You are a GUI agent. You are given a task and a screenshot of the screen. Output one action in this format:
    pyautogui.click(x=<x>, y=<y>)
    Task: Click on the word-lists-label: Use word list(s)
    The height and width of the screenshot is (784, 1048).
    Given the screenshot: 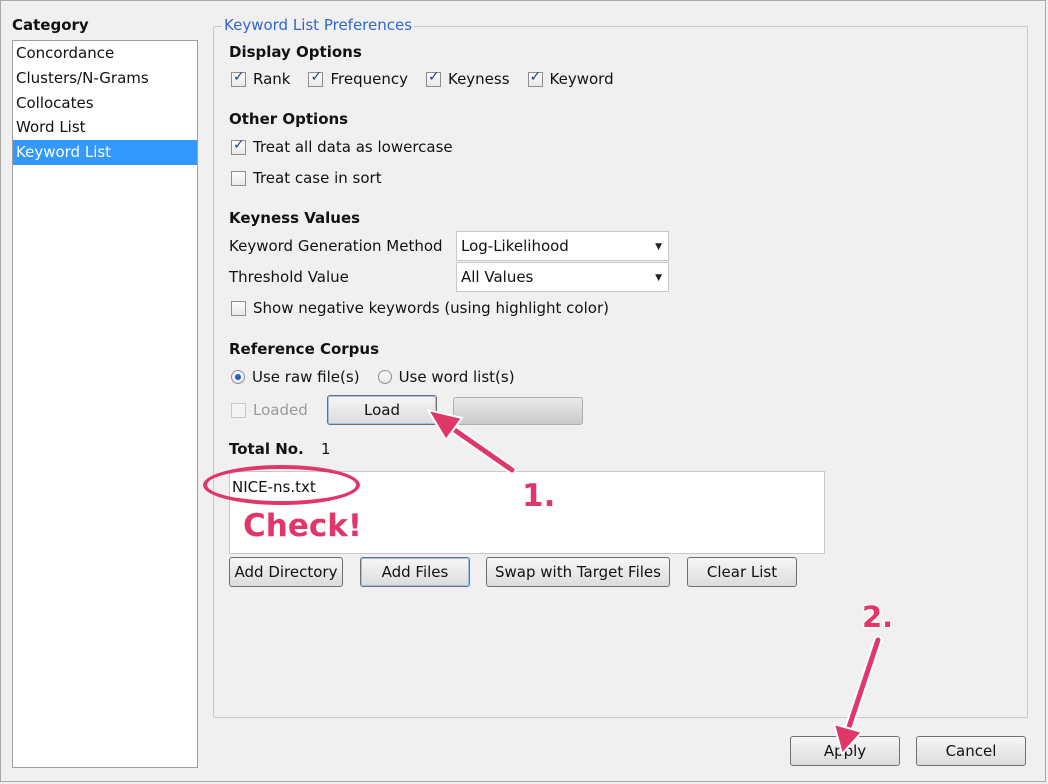 What is the action you would take?
    pyautogui.click(x=456, y=377)
    